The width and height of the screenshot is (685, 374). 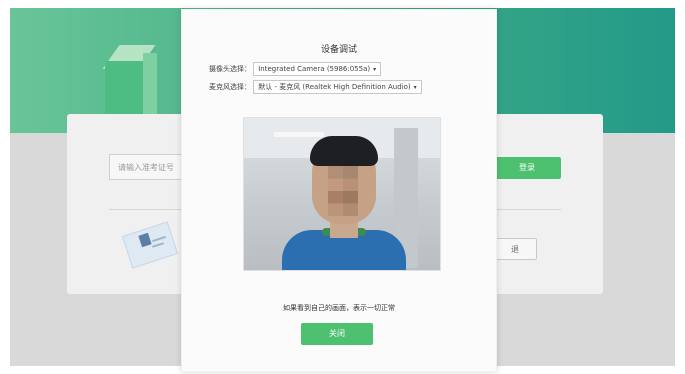 What do you see at coordinates (337, 334) in the screenshot?
I see `close-button: 关闭` at bounding box center [337, 334].